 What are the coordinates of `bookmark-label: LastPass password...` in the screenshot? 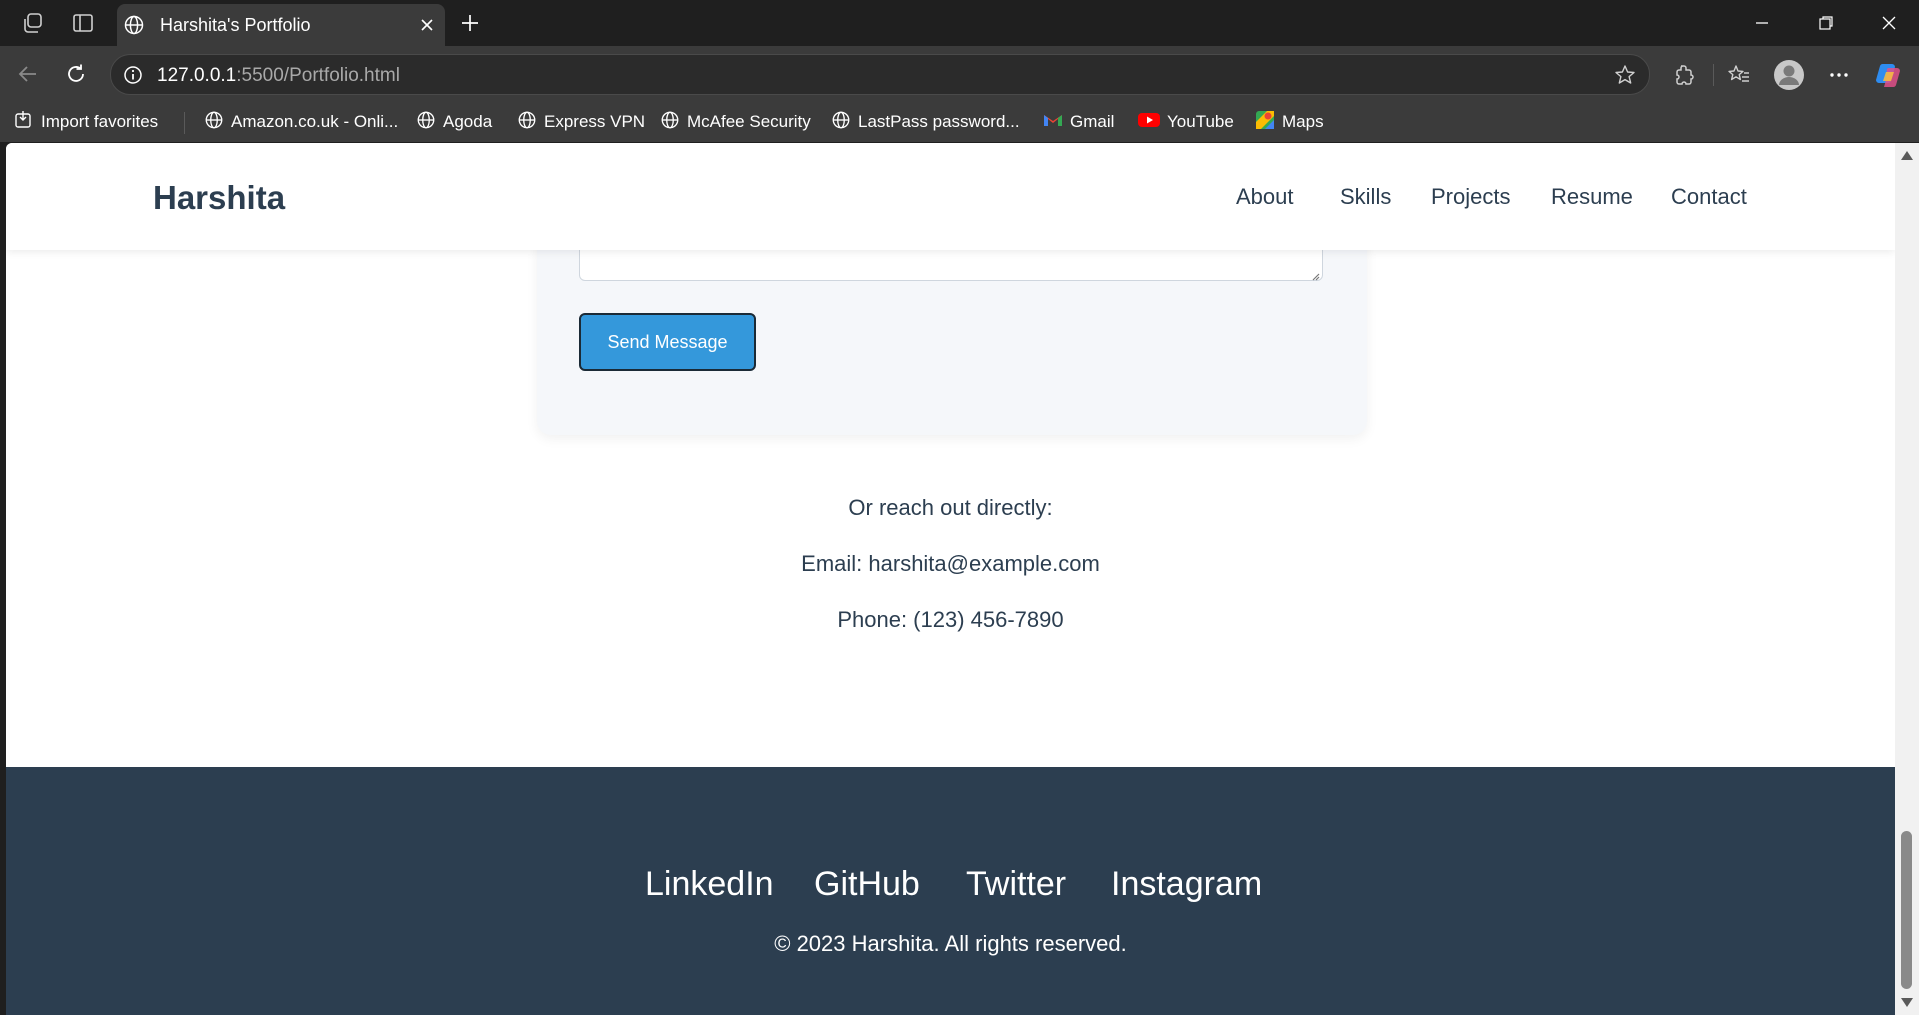 It's located at (939, 121).